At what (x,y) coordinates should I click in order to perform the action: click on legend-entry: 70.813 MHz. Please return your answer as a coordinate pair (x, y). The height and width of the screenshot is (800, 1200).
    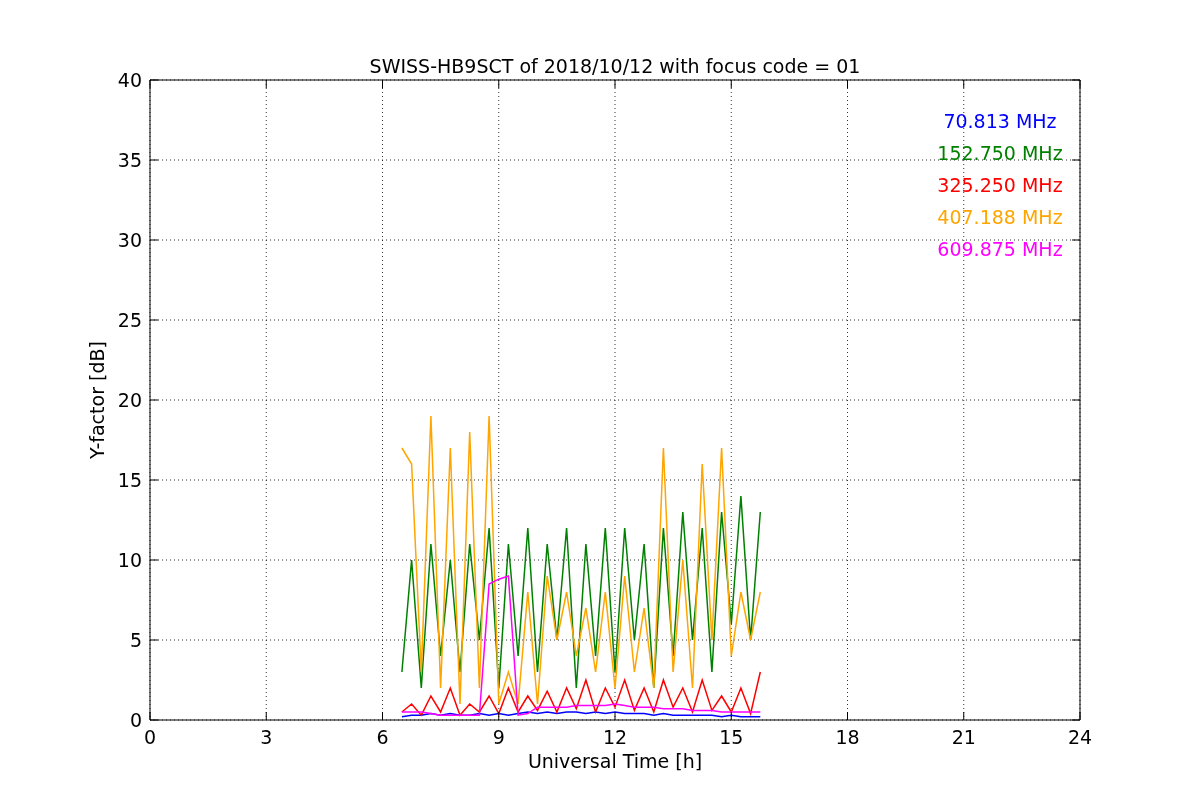
    Looking at the image, I should click on (1000, 121).